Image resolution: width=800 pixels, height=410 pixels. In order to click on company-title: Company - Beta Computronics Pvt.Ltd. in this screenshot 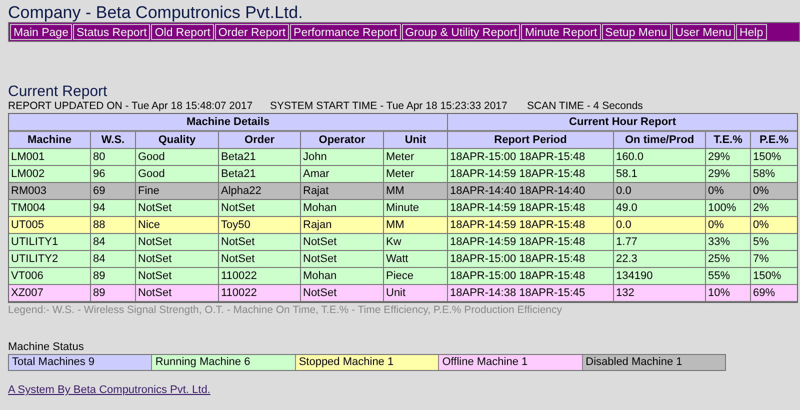, I will do `click(156, 12)`.